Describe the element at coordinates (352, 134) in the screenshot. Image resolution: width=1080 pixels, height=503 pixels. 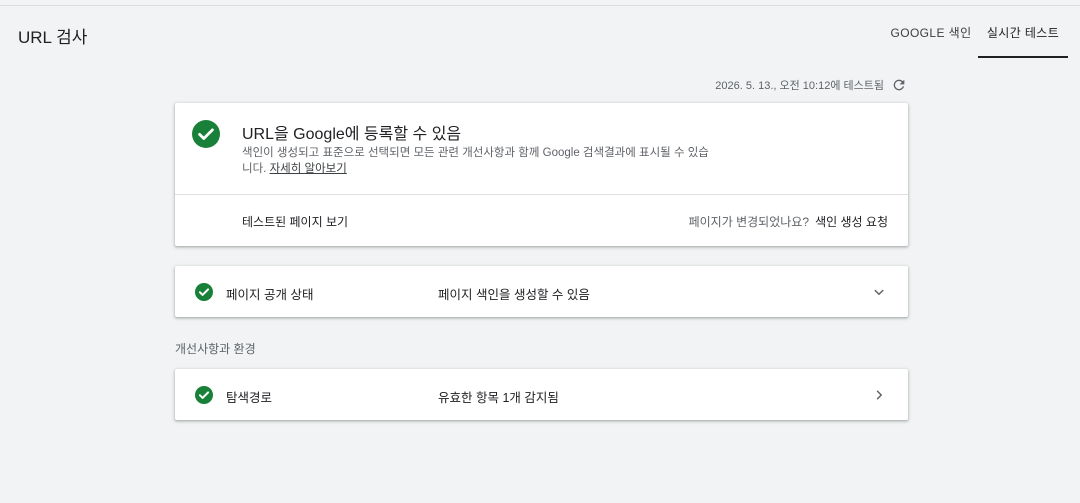
I see `status-title: URL을 Google에 등록할 수 있음` at that location.